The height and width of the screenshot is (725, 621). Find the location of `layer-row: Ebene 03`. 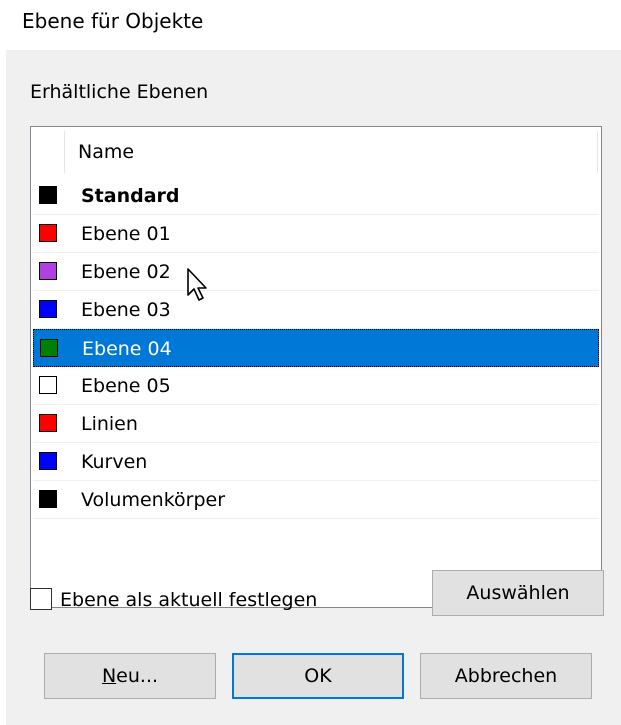

layer-row: Ebene 03 is located at coordinates (316, 310).